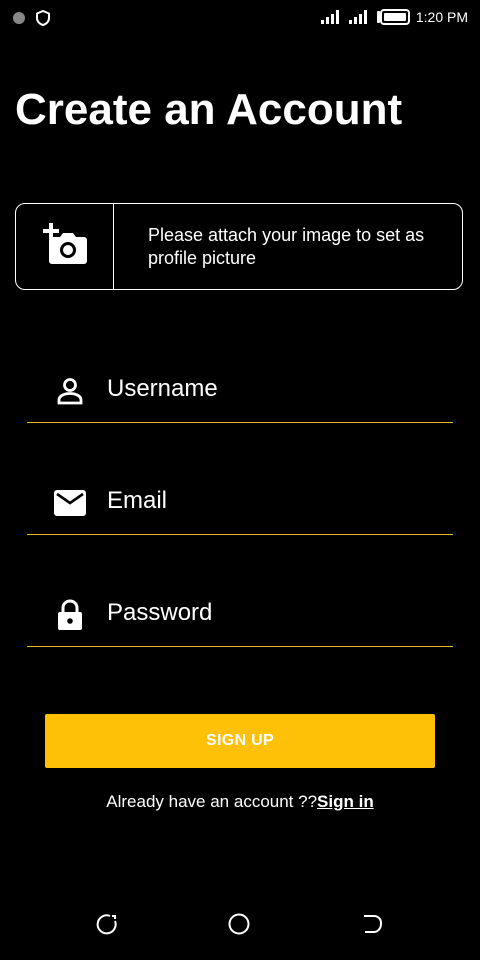 This screenshot has height=960, width=480. Describe the element at coordinates (372, 924) in the screenshot. I see `recents-icon` at that location.